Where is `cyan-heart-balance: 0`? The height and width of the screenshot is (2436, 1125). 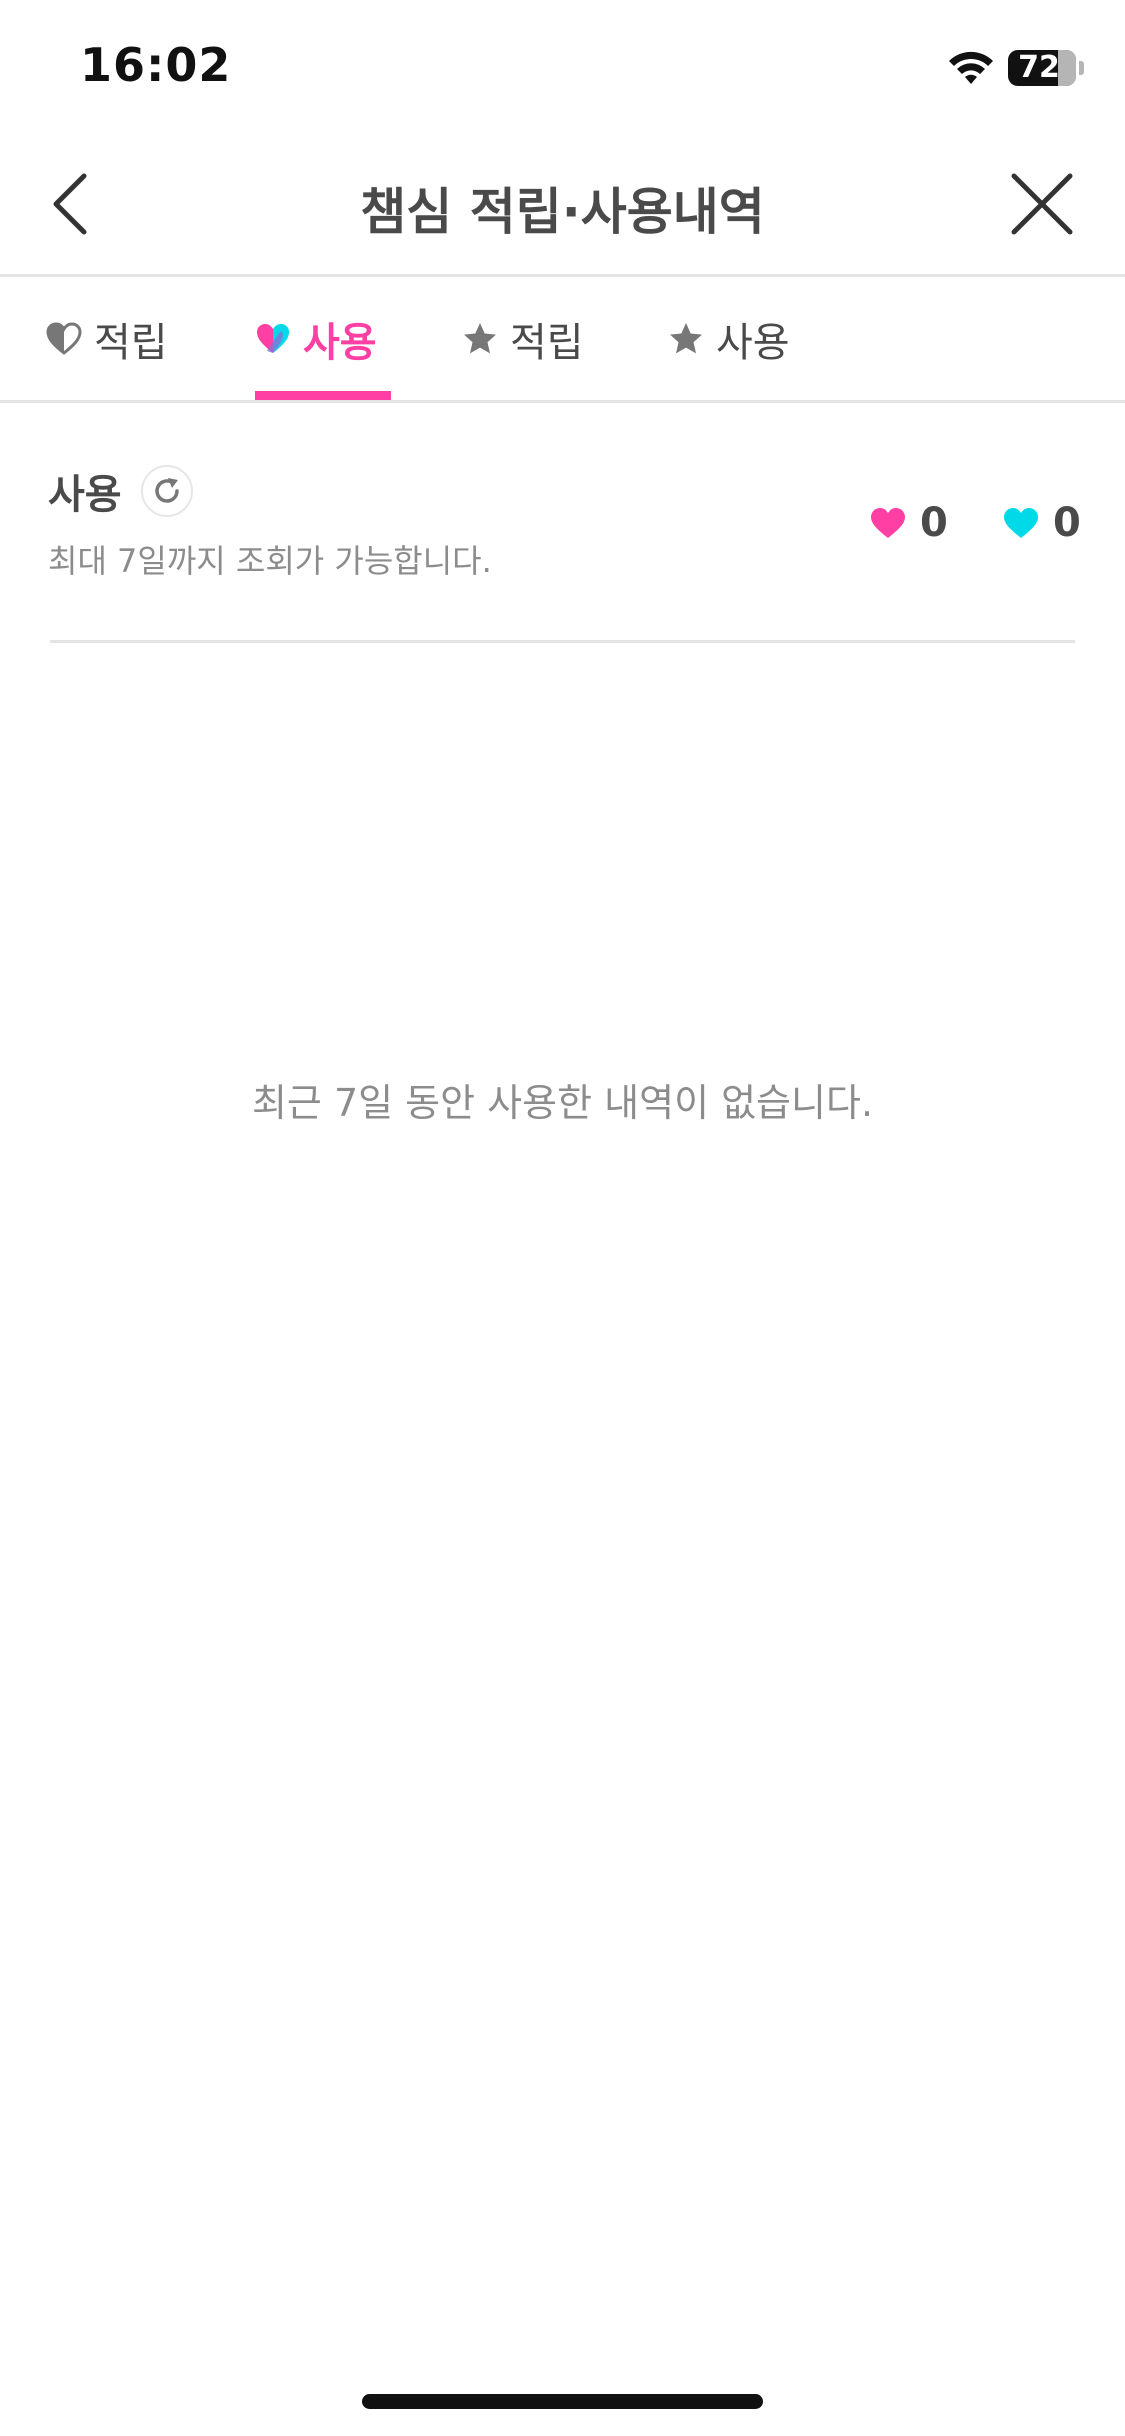 cyan-heart-balance: 0 is located at coordinates (1042, 523).